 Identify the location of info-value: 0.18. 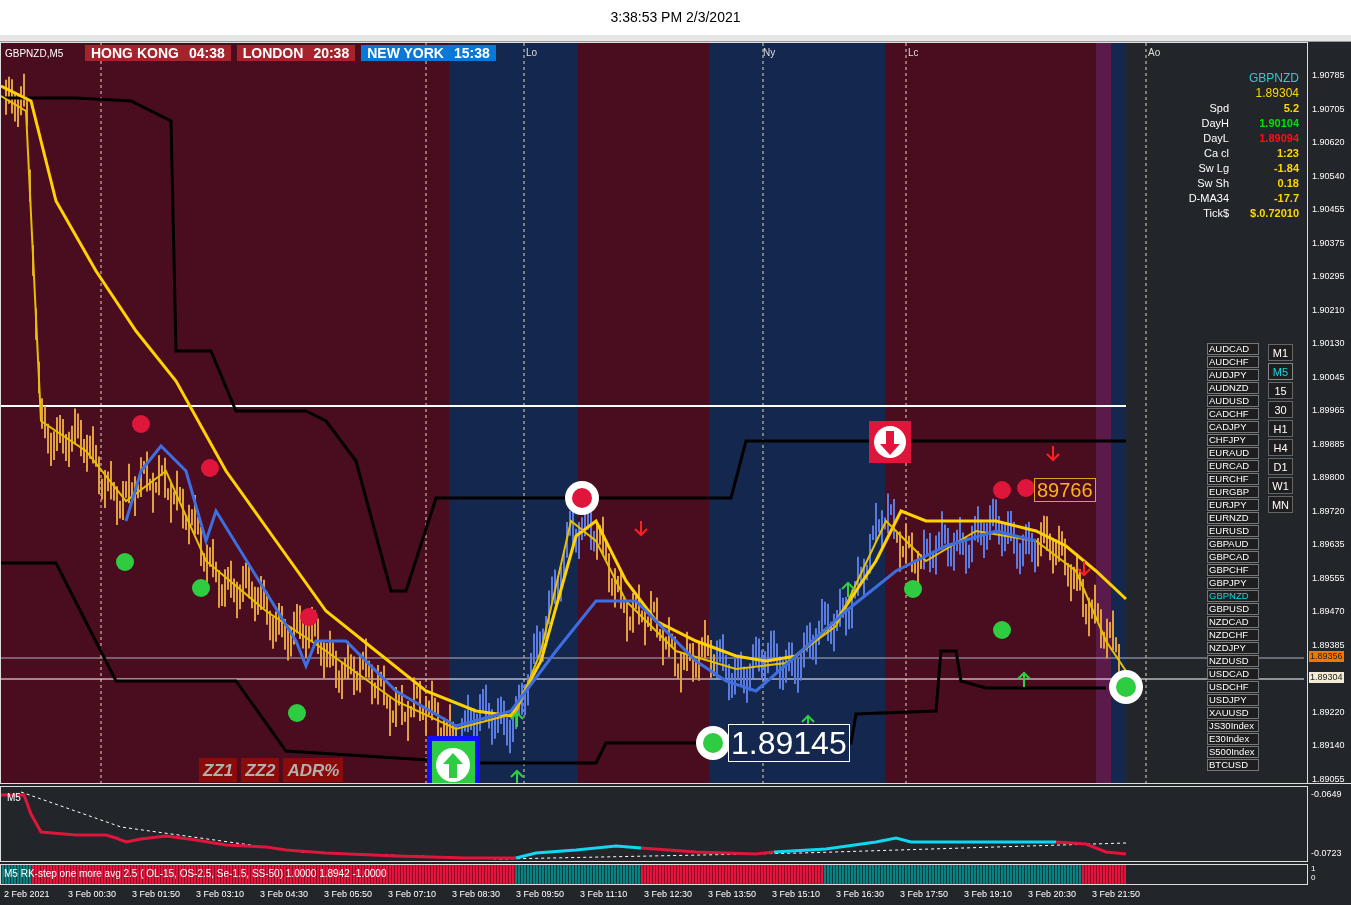
(1287, 183).